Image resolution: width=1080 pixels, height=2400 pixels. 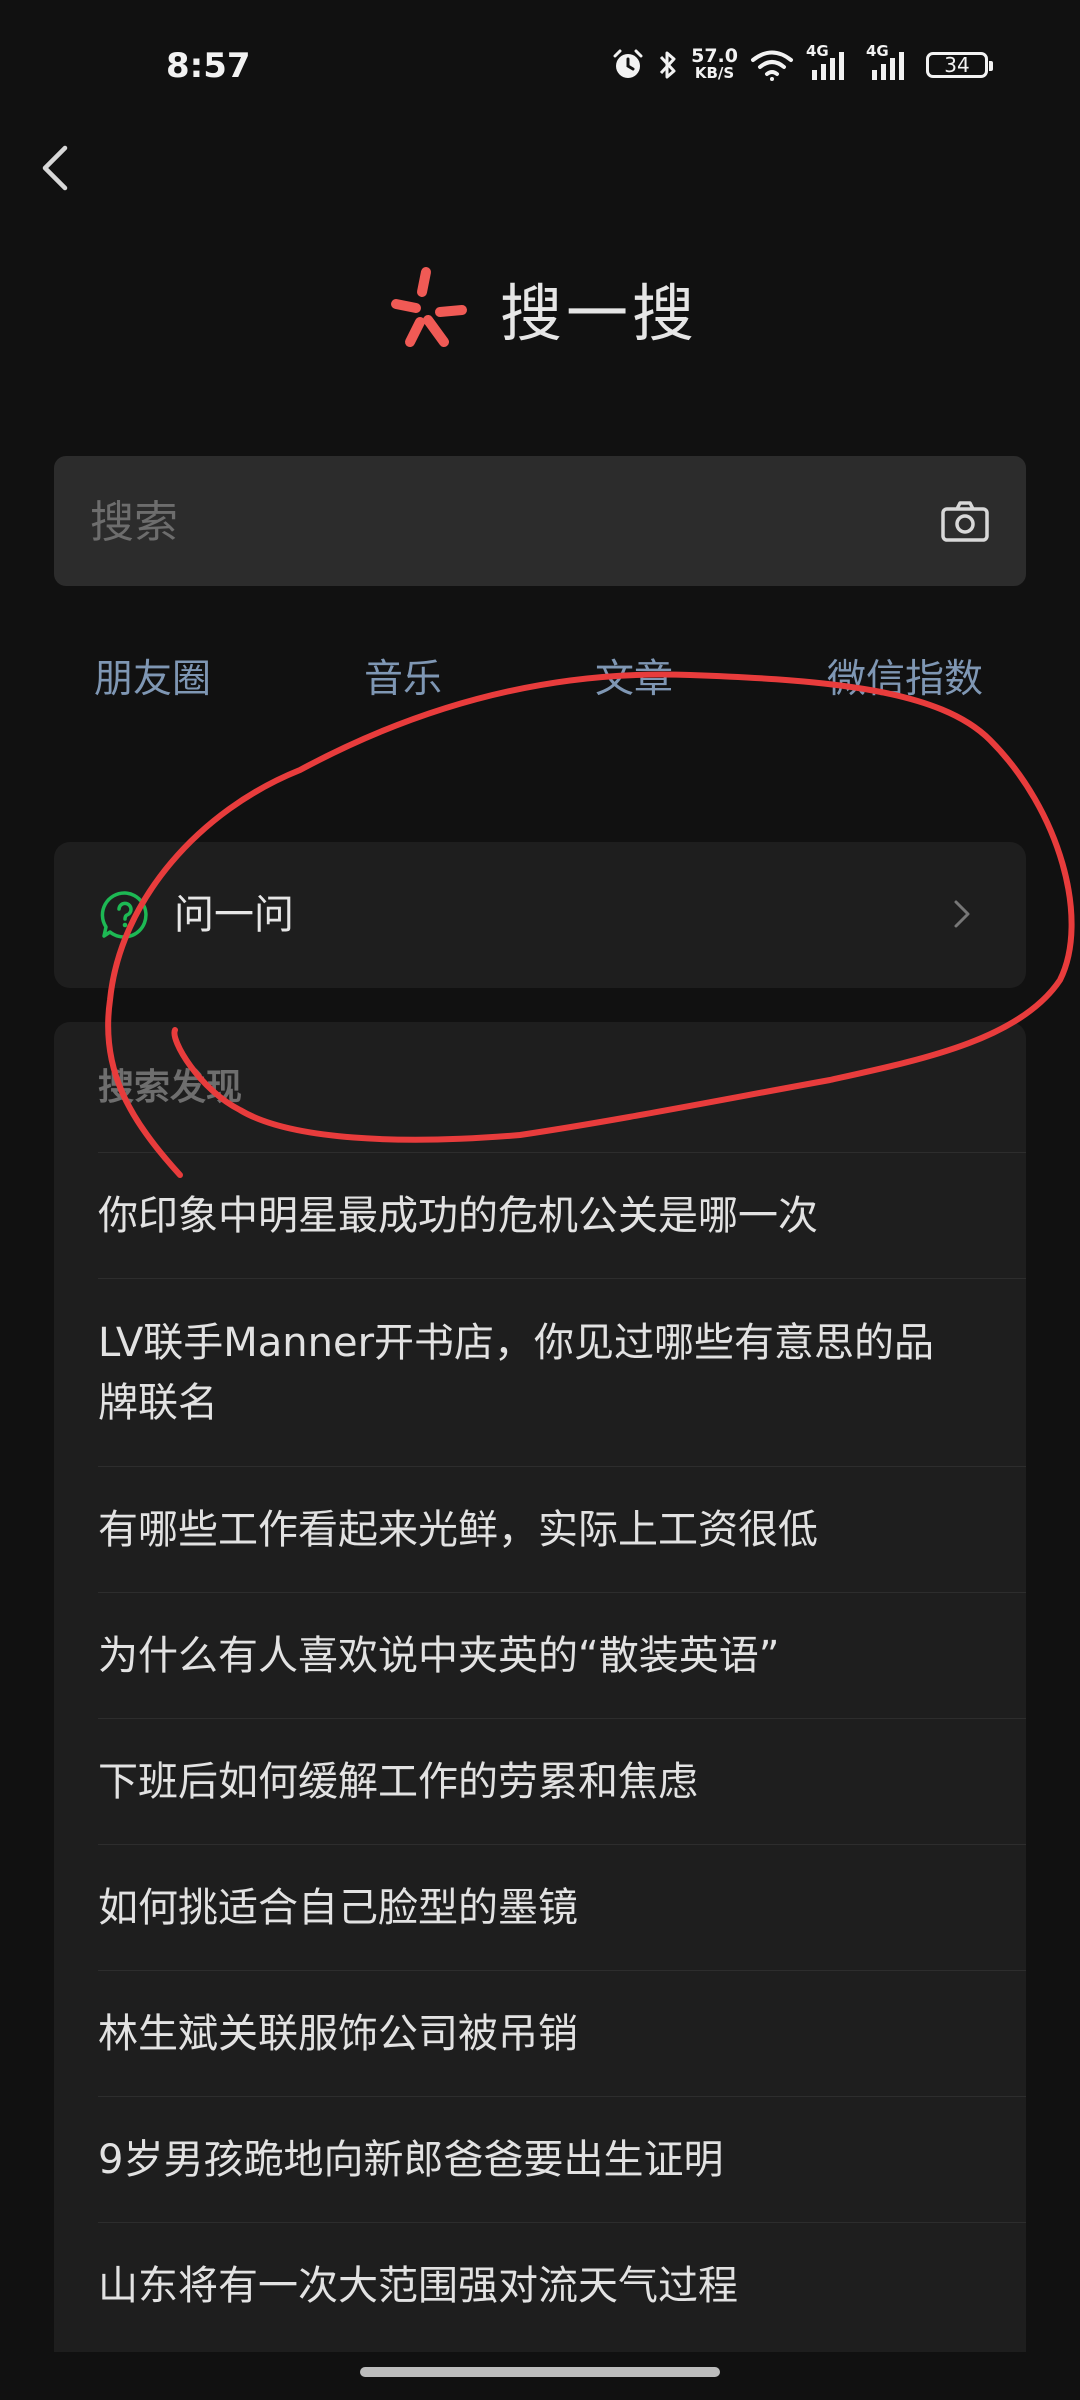 I want to click on status-bar: 8:57 57.0 KB/S 4G 4G 34, so click(x=540, y=70).